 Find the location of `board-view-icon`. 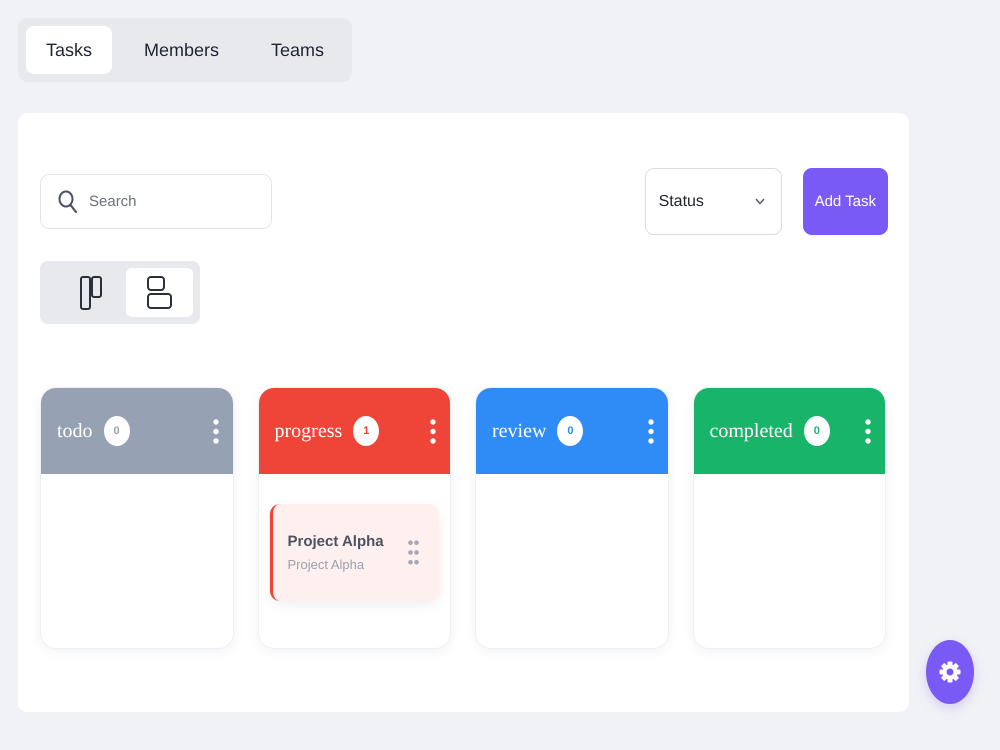

board-view-icon is located at coordinates (91, 293).